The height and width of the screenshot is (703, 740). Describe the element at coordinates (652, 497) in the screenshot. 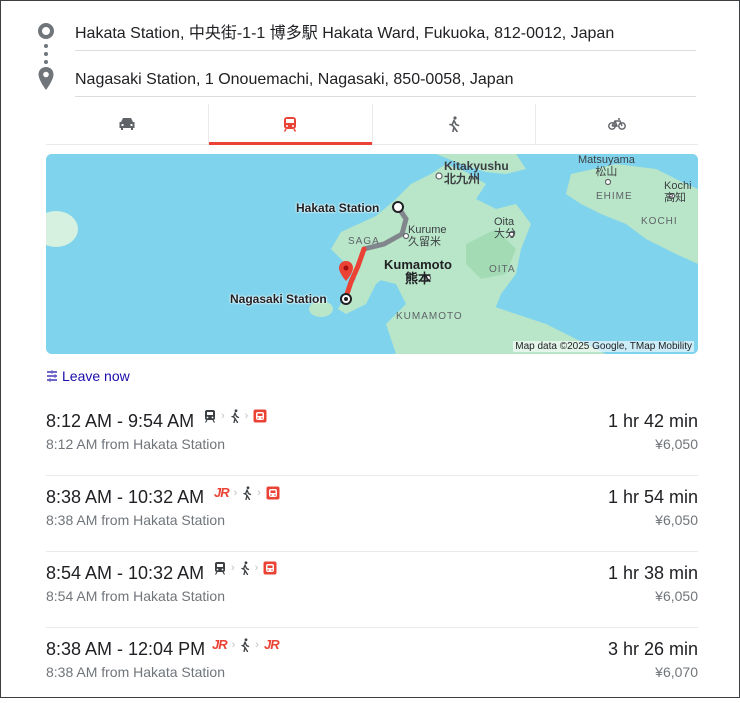

I see `trip-duration: 1 hr 54 min` at that location.